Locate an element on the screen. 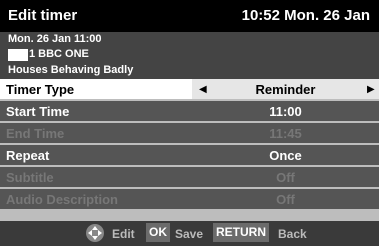 This screenshot has height=246, width=379. save-hint: Save is located at coordinates (189, 234).